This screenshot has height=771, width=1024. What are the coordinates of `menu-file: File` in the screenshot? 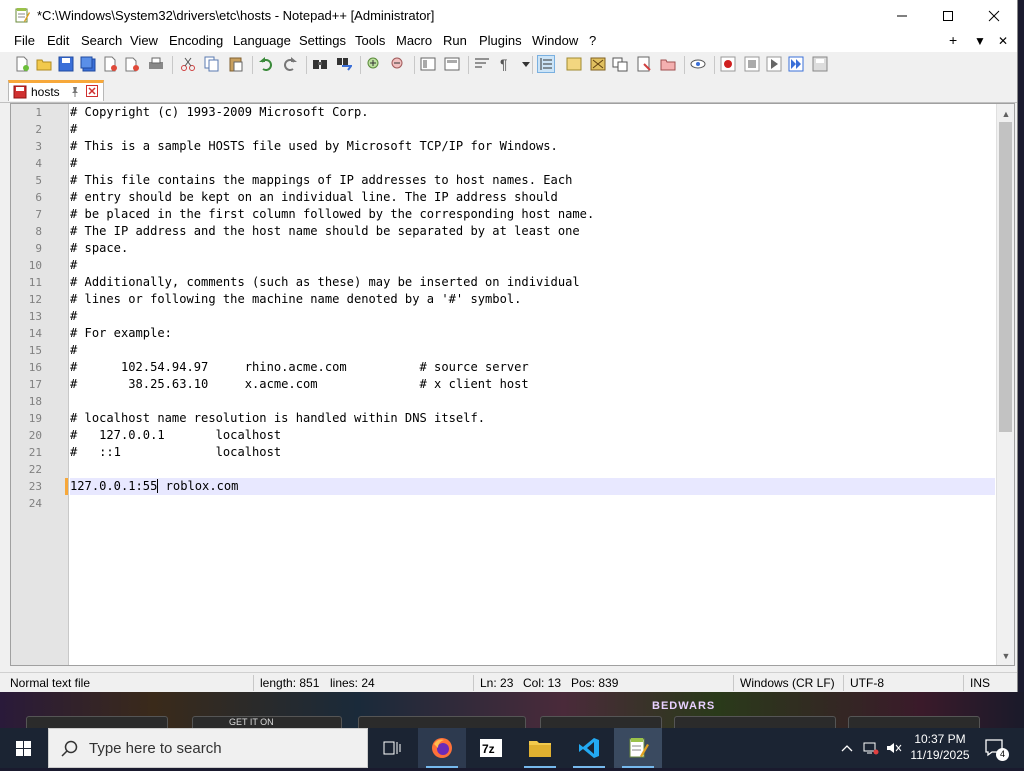 It's located at (24, 40).